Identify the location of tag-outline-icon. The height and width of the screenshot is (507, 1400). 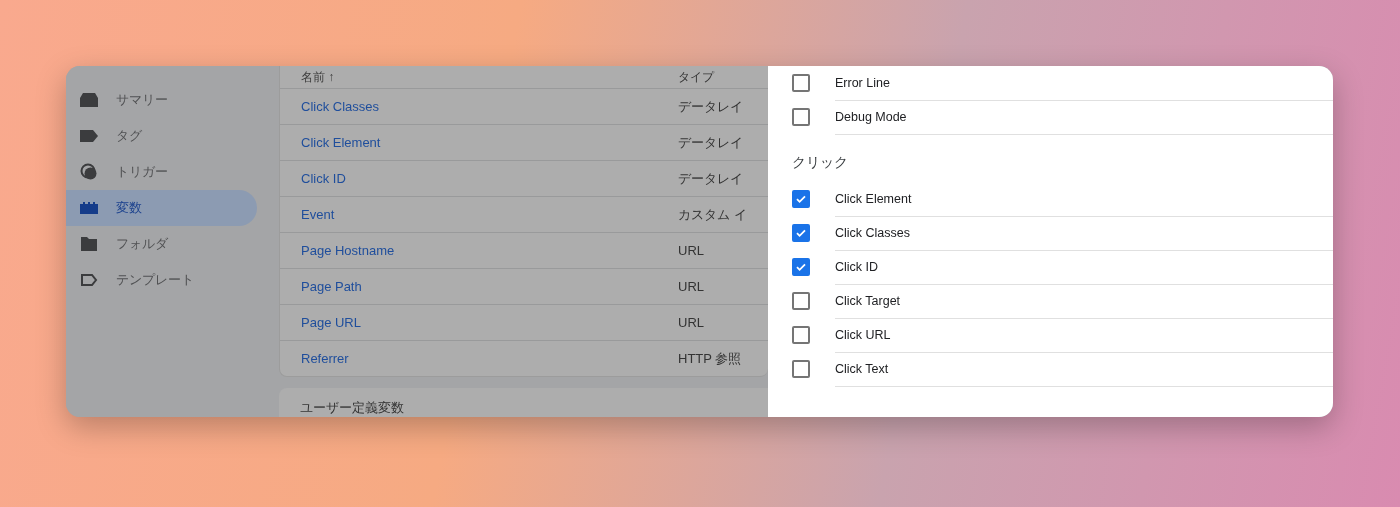
(89, 280).